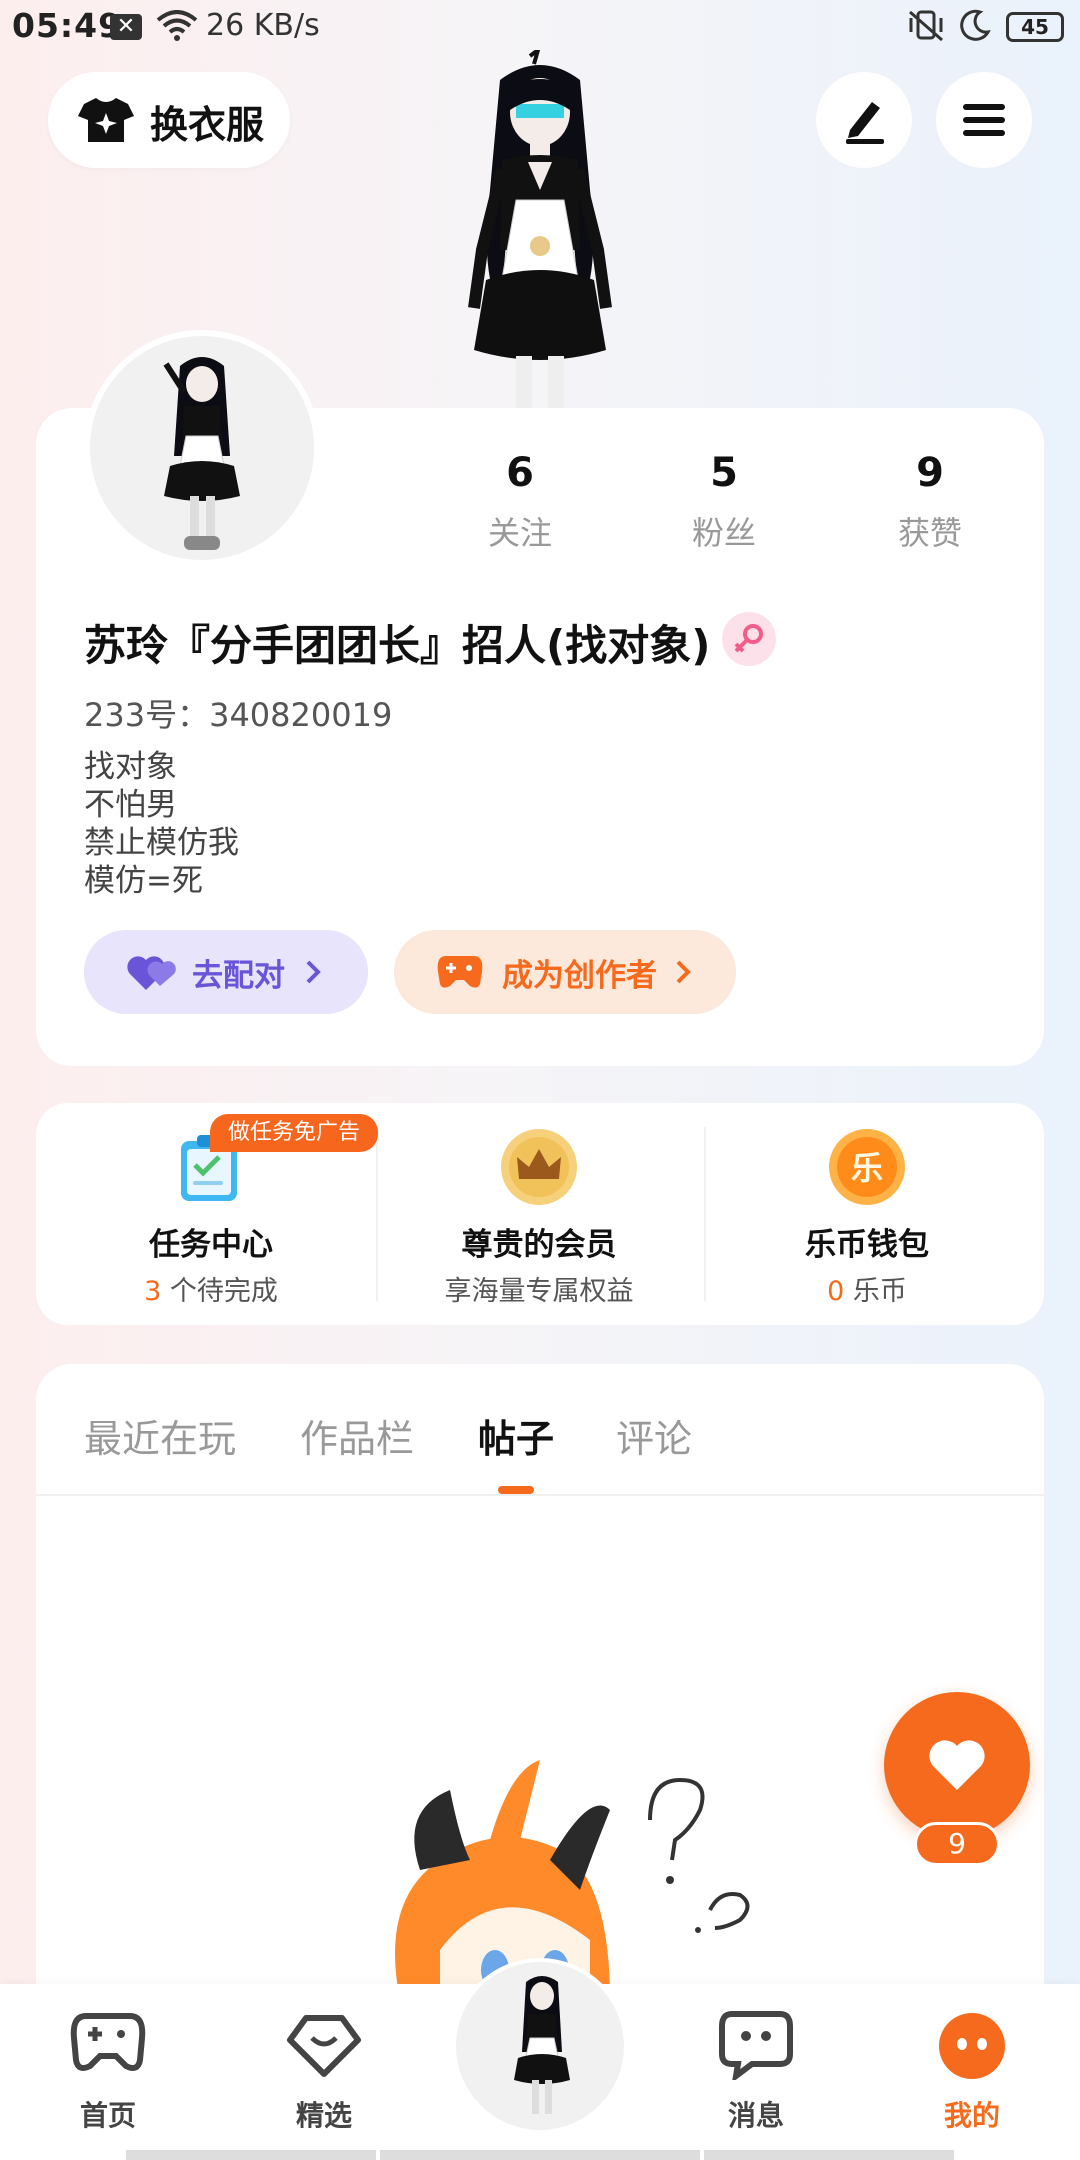 The width and height of the screenshot is (1080, 2160). I want to click on nav-me: 我的, so click(972, 2072).